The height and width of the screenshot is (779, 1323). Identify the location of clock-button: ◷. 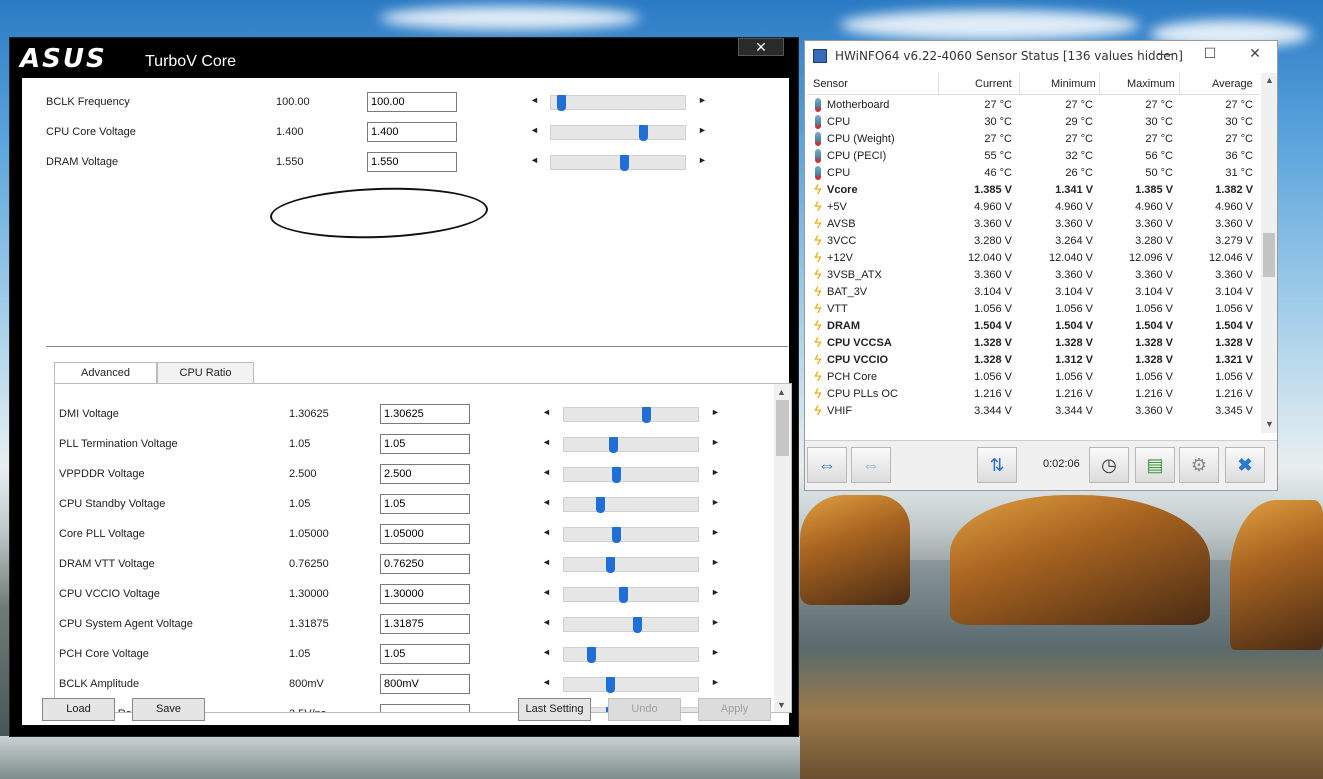
(1109, 465).